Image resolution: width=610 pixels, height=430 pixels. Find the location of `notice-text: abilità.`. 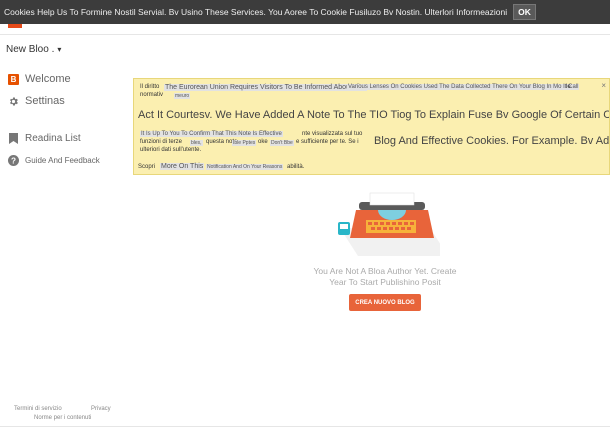

notice-text: abilità. is located at coordinates (296, 167).